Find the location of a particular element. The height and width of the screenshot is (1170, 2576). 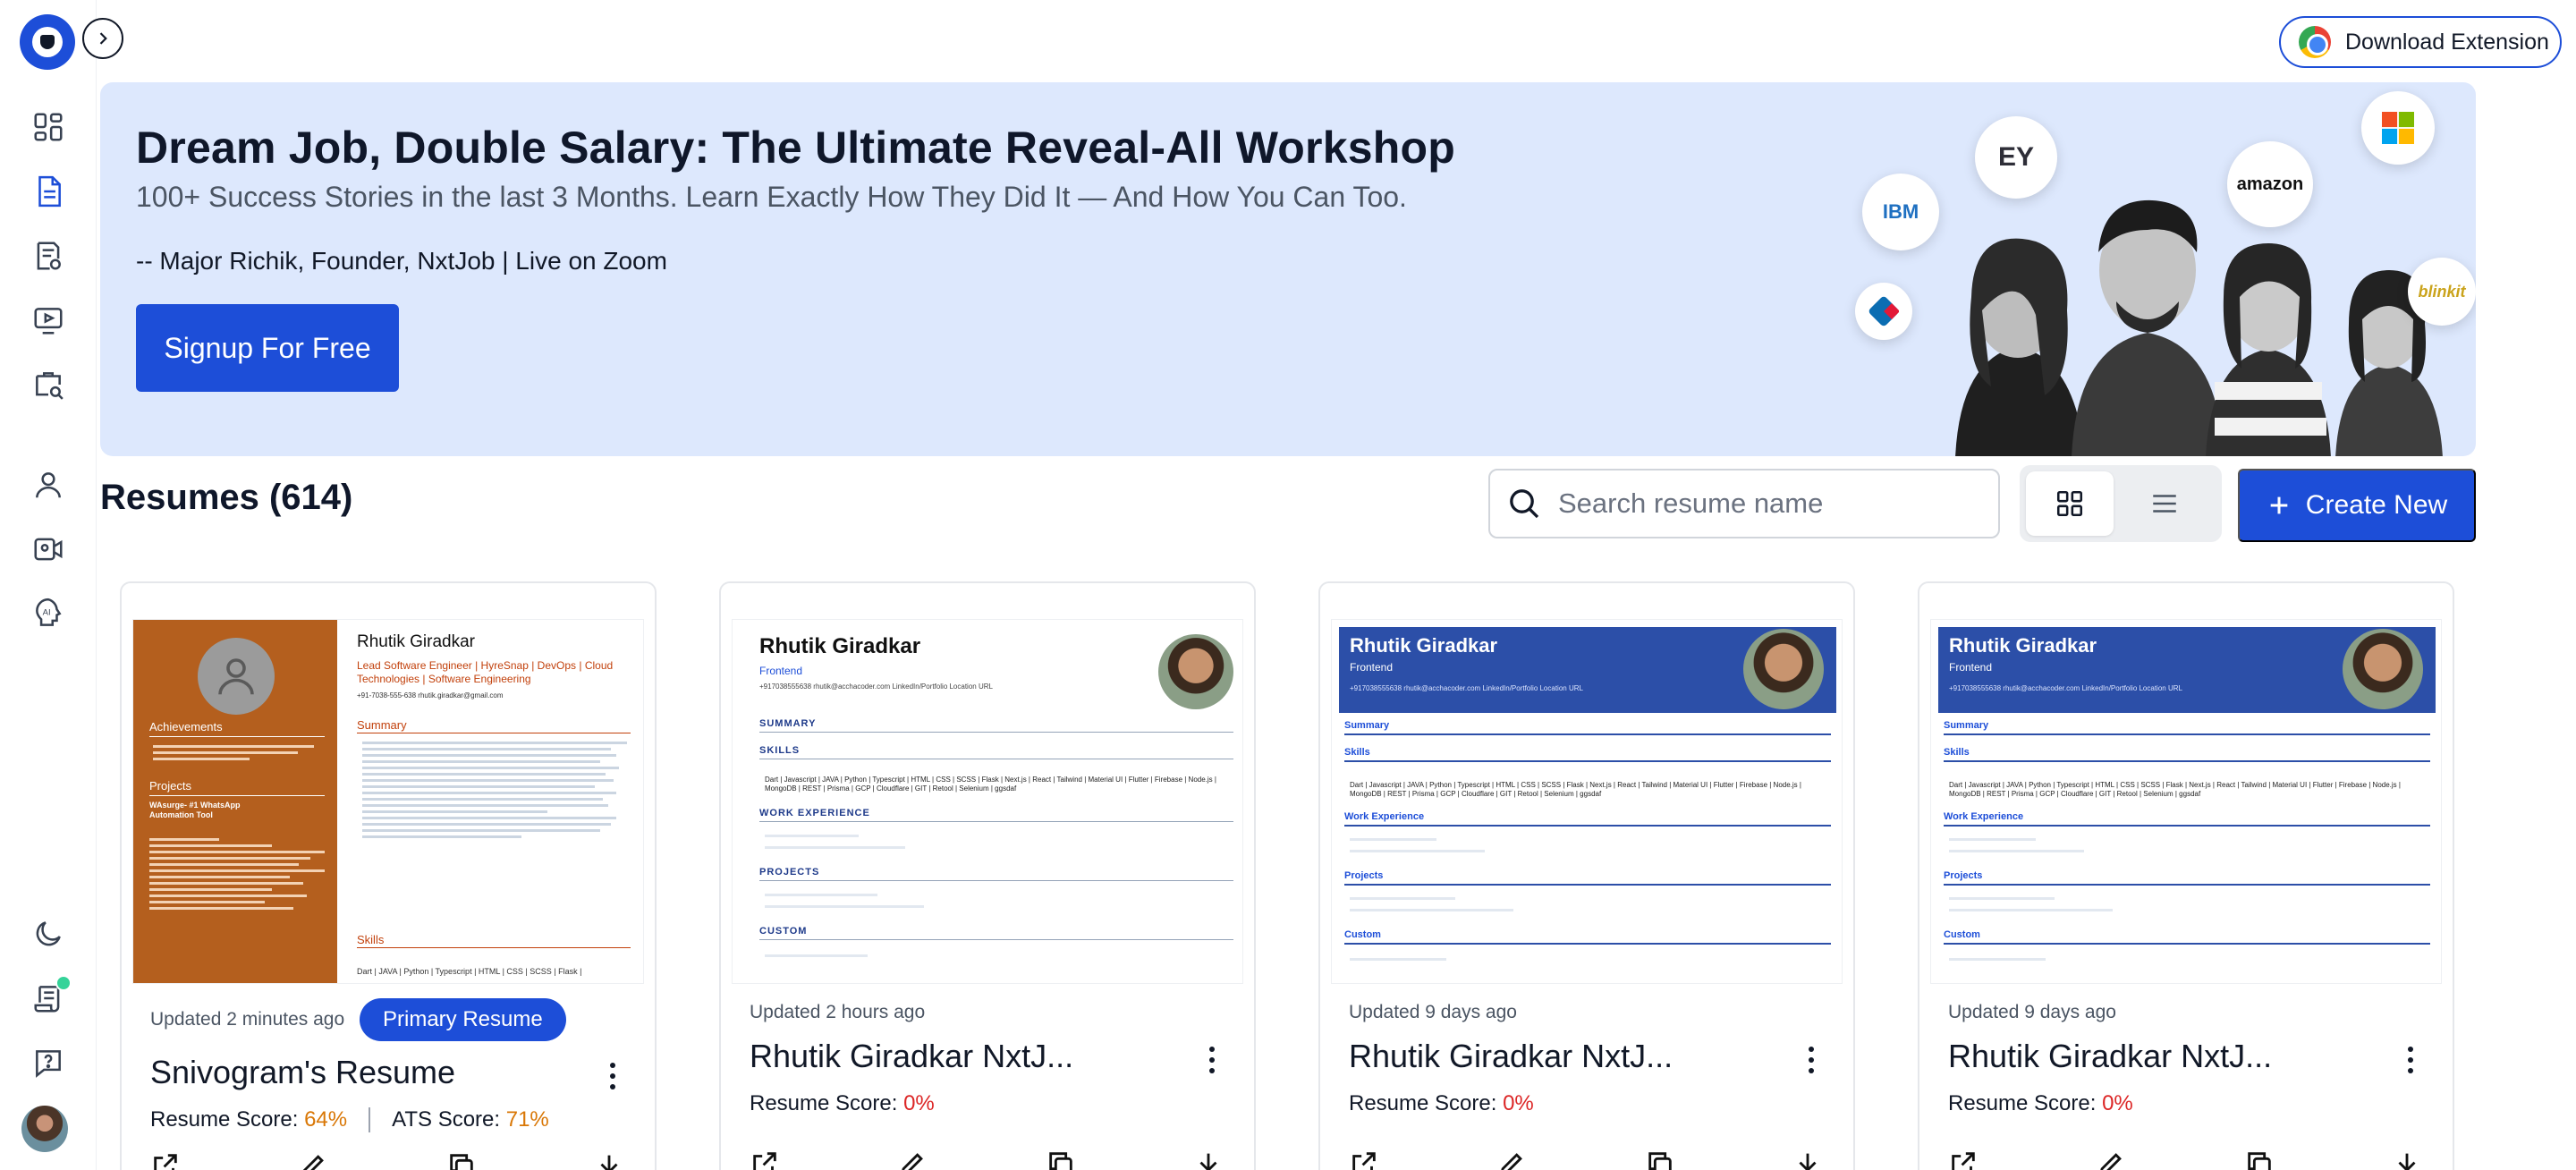

resumes-title: Resumes (614) is located at coordinates (226, 497).